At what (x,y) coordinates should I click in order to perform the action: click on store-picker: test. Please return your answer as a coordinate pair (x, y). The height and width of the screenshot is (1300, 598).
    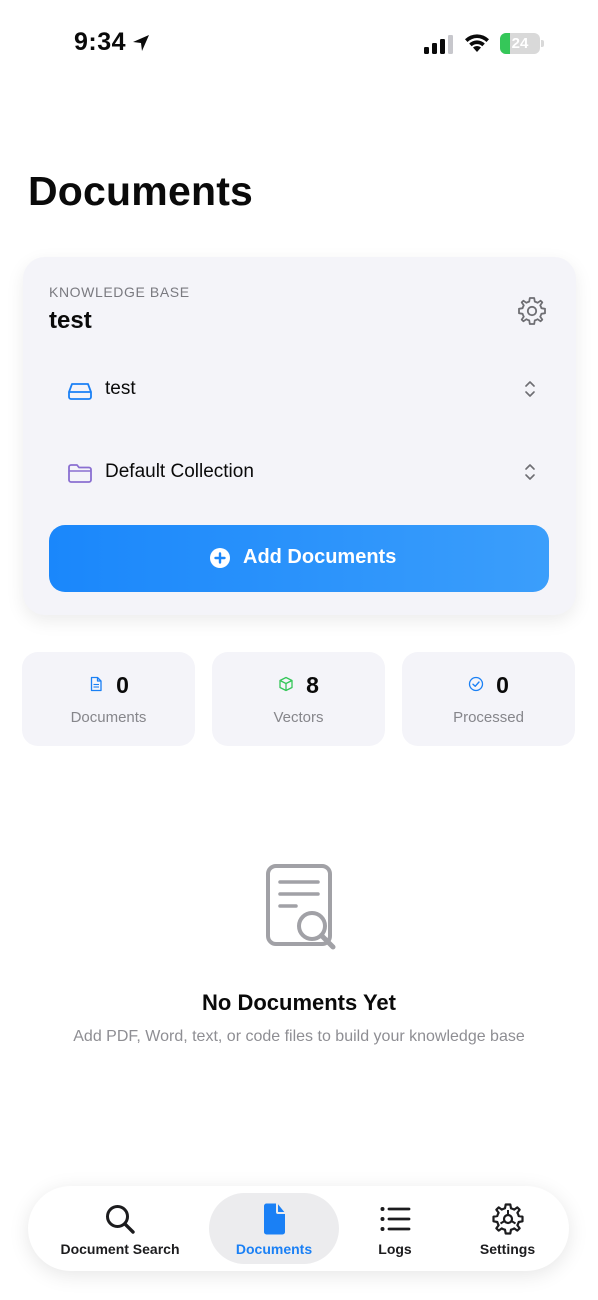
    Looking at the image, I should click on (302, 390).